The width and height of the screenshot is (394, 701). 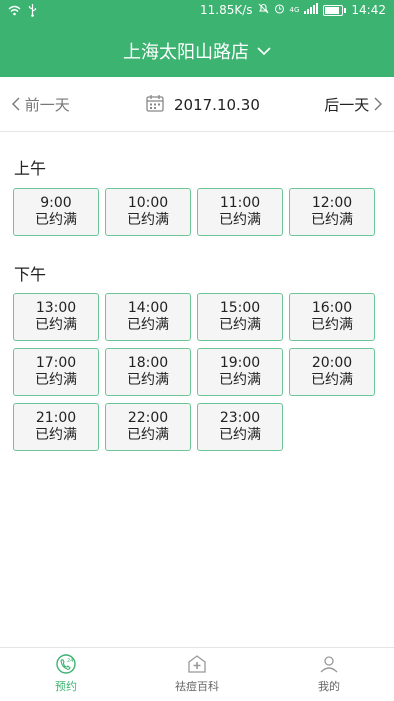 I want to click on time-slot: 10:00 已约满, so click(x=148, y=212).